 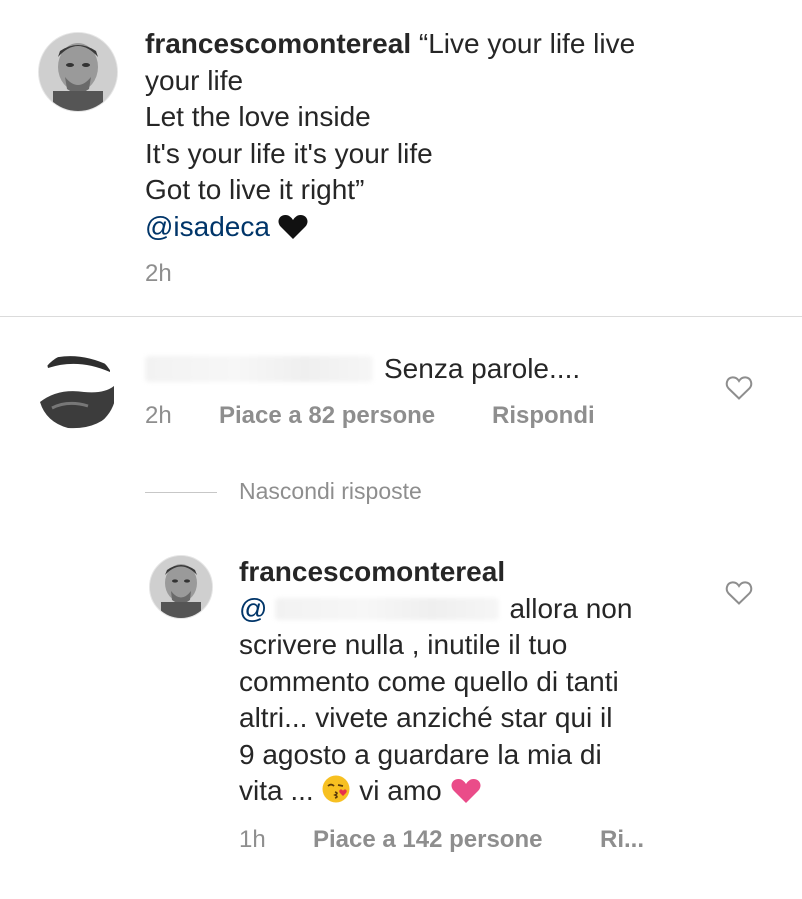 What do you see at coordinates (469, 572) in the screenshot?
I see `reply-username: francescomontereal` at bounding box center [469, 572].